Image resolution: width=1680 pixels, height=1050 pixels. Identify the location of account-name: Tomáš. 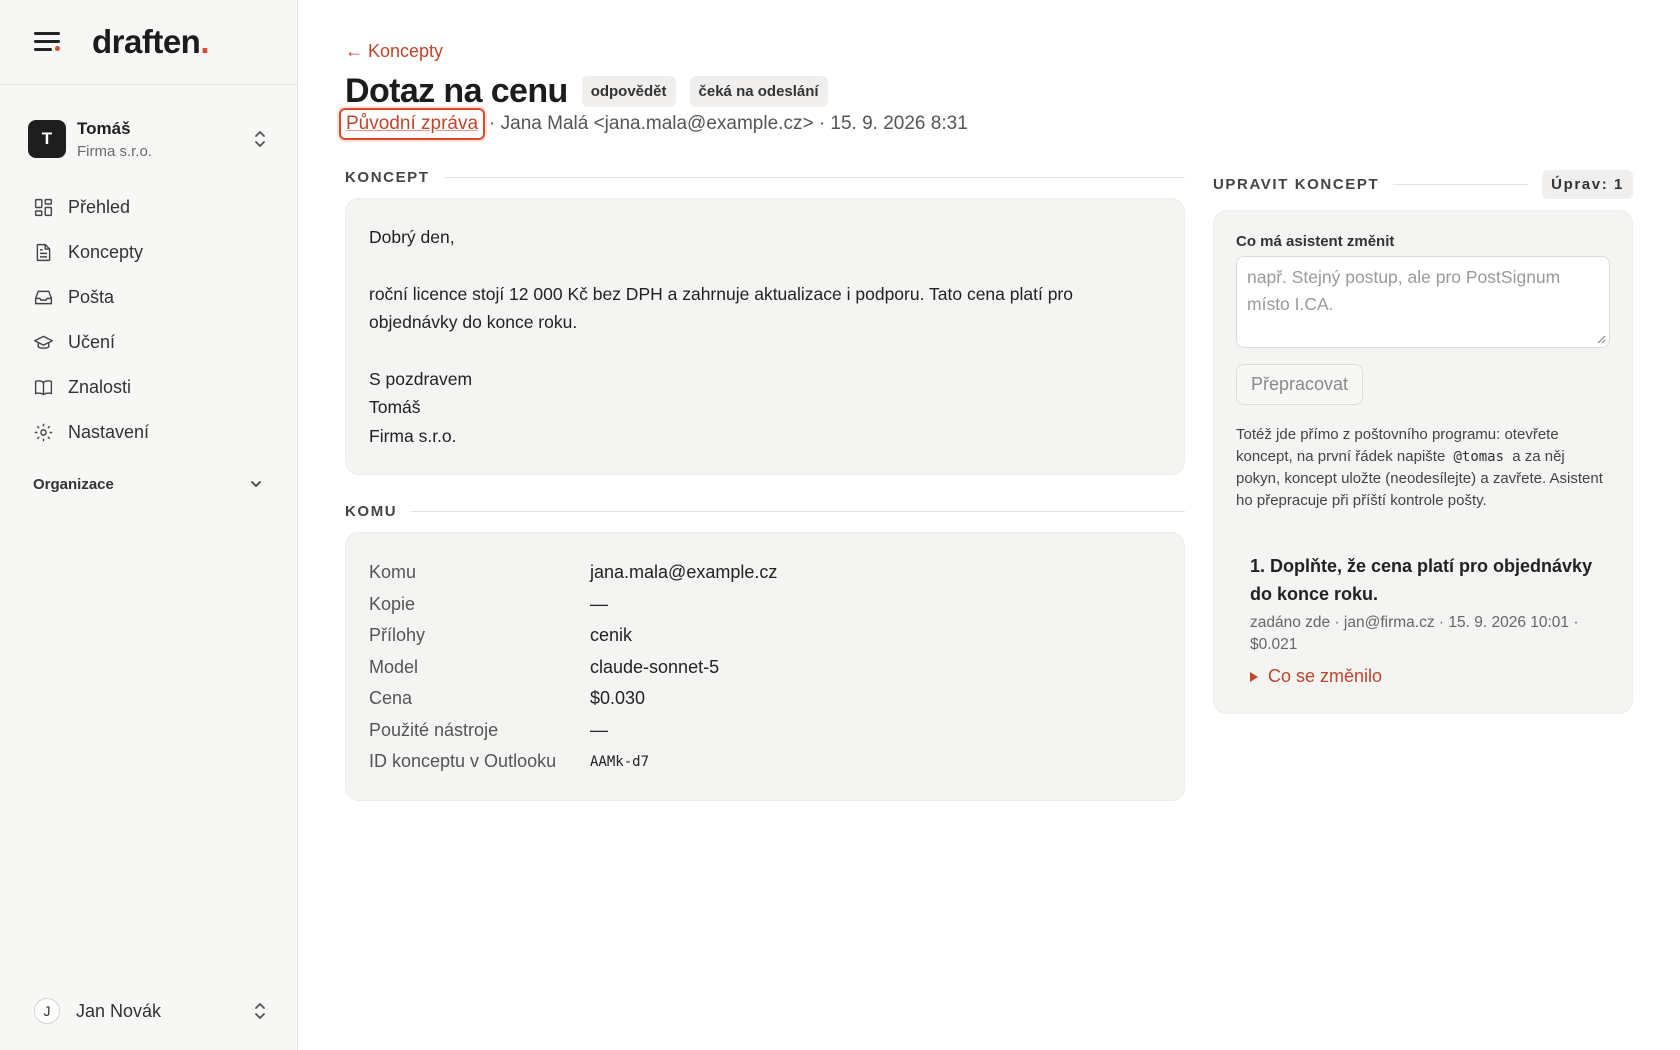
(104, 128).